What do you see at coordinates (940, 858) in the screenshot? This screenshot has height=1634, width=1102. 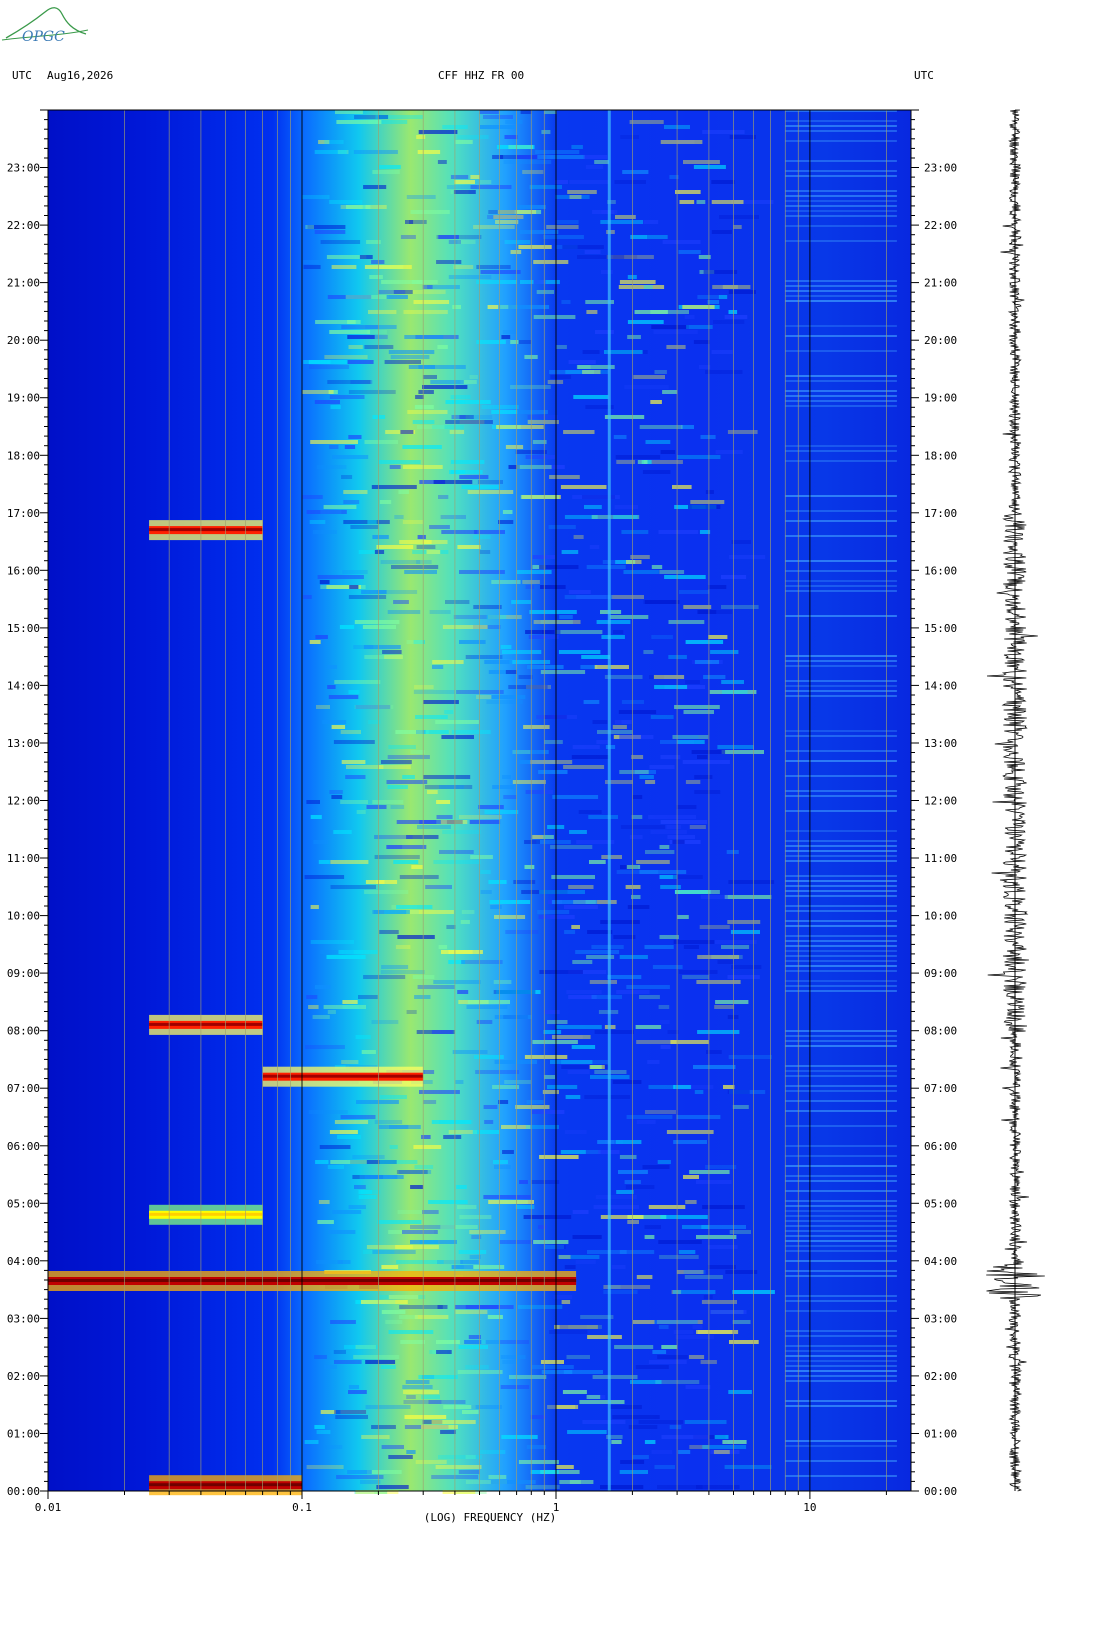 I see `right-time-label: 11:00` at bounding box center [940, 858].